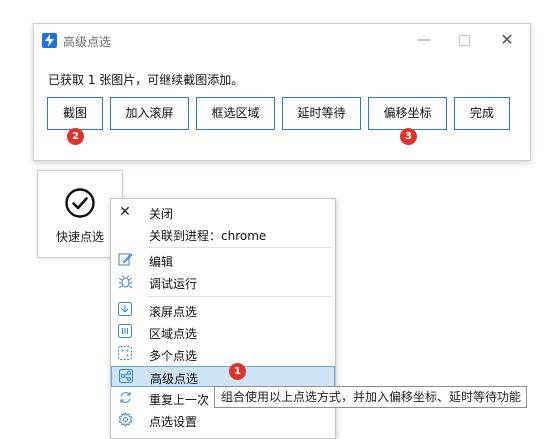  I want to click on maximize-button, so click(464, 40).